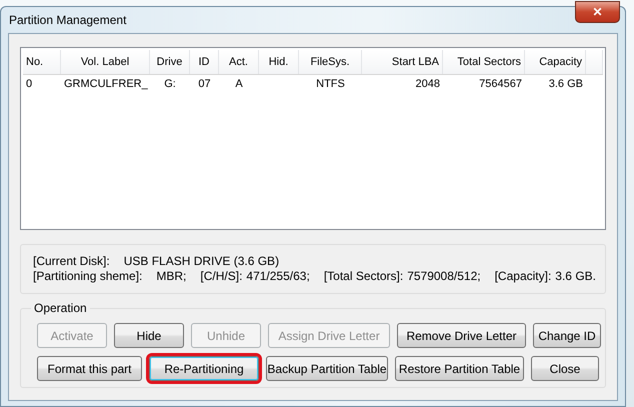 This screenshot has height=407, width=634. What do you see at coordinates (171, 275) in the screenshot?
I see `info-value: MBR;` at bounding box center [171, 275].